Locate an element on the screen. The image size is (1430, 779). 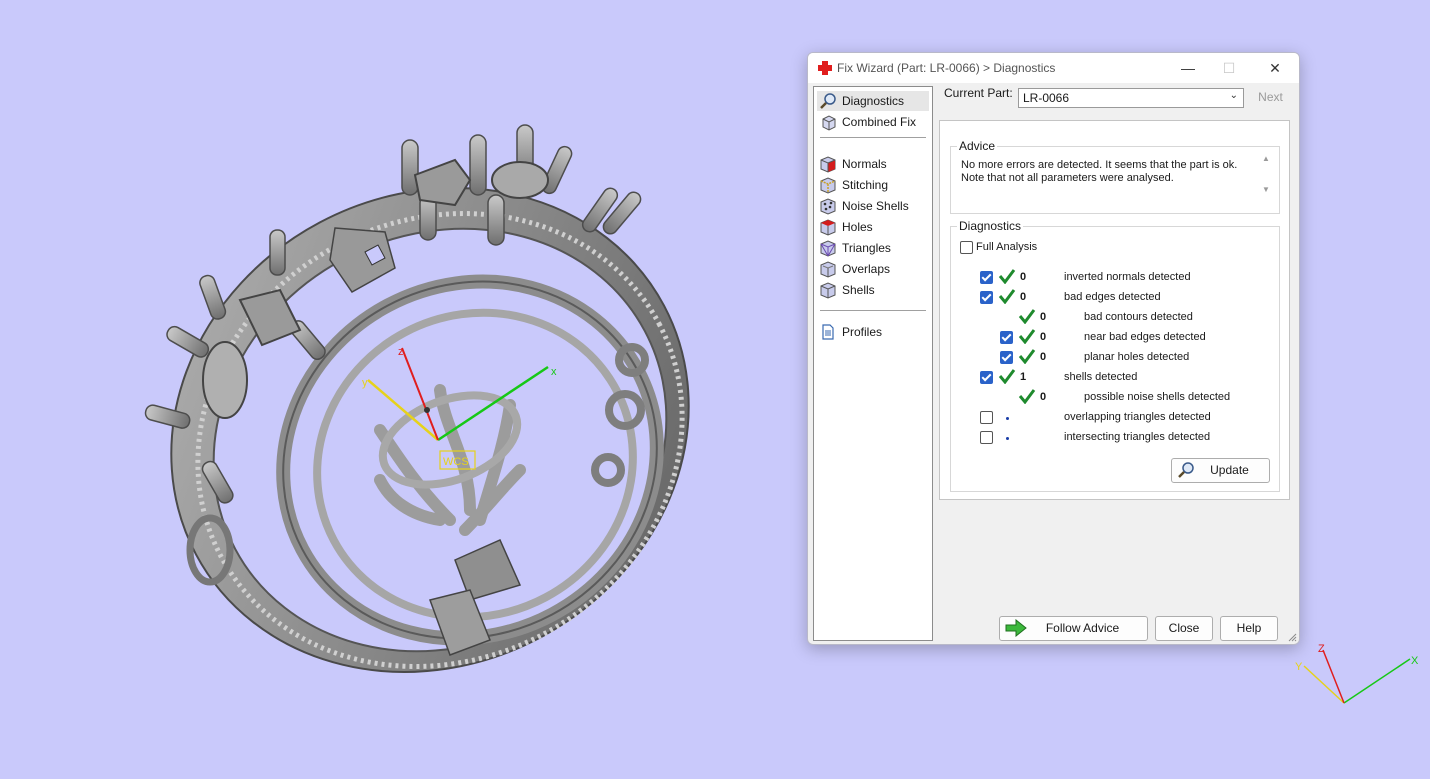
overlapping-triangles-checkbox is located at coordinates (986, 417).